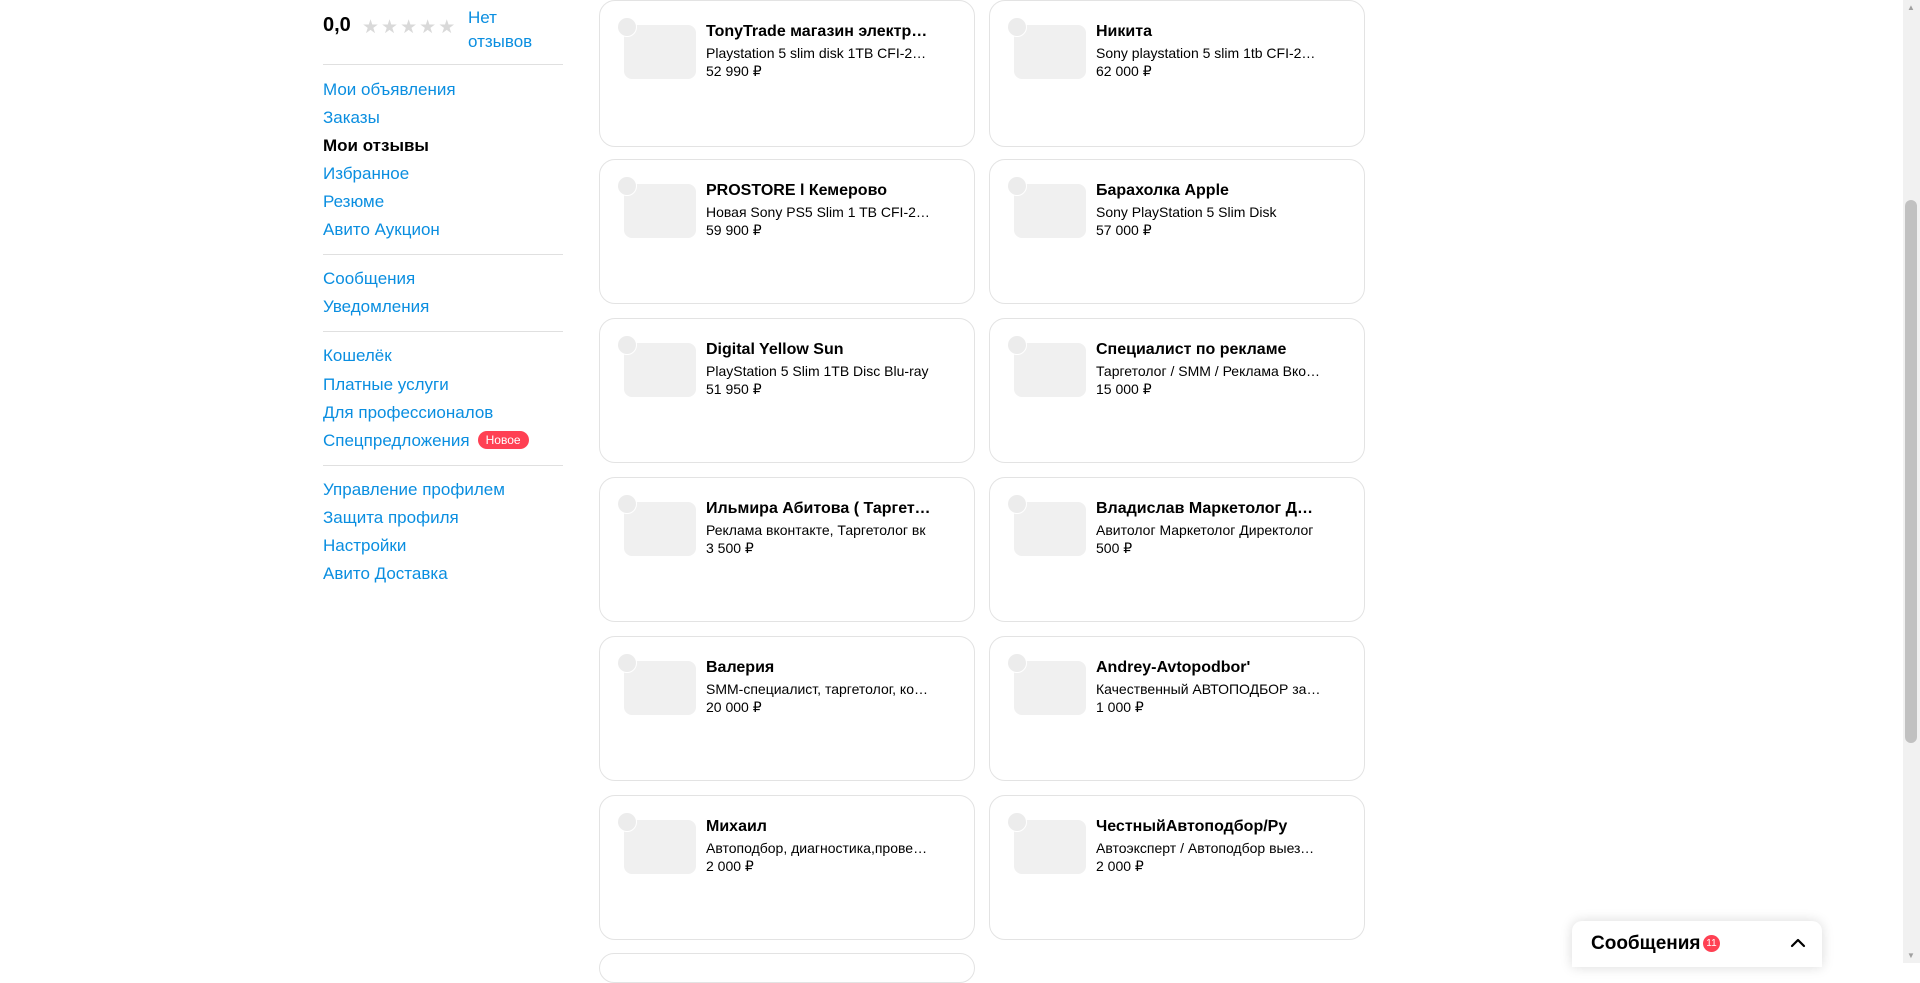 The width and height of the screenshot is (1920, 983). I want to click on item-price: 20 000 ₽, so click(734, 707).